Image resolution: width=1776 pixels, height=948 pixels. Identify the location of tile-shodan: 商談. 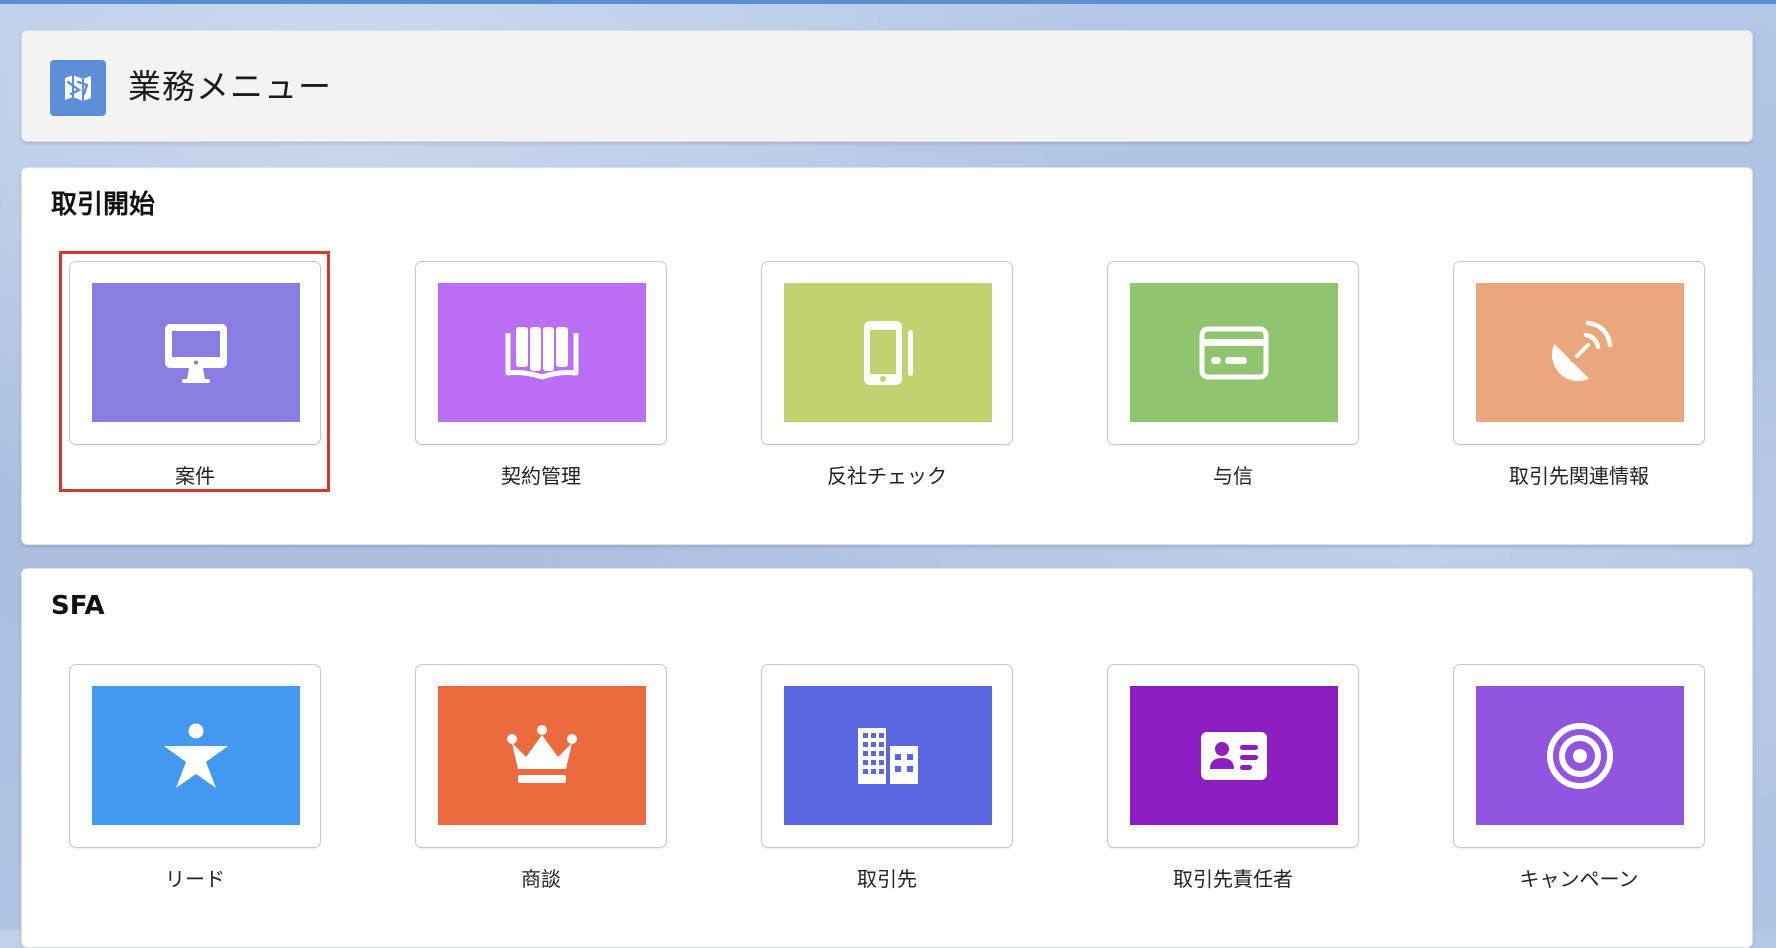
(541, 778).